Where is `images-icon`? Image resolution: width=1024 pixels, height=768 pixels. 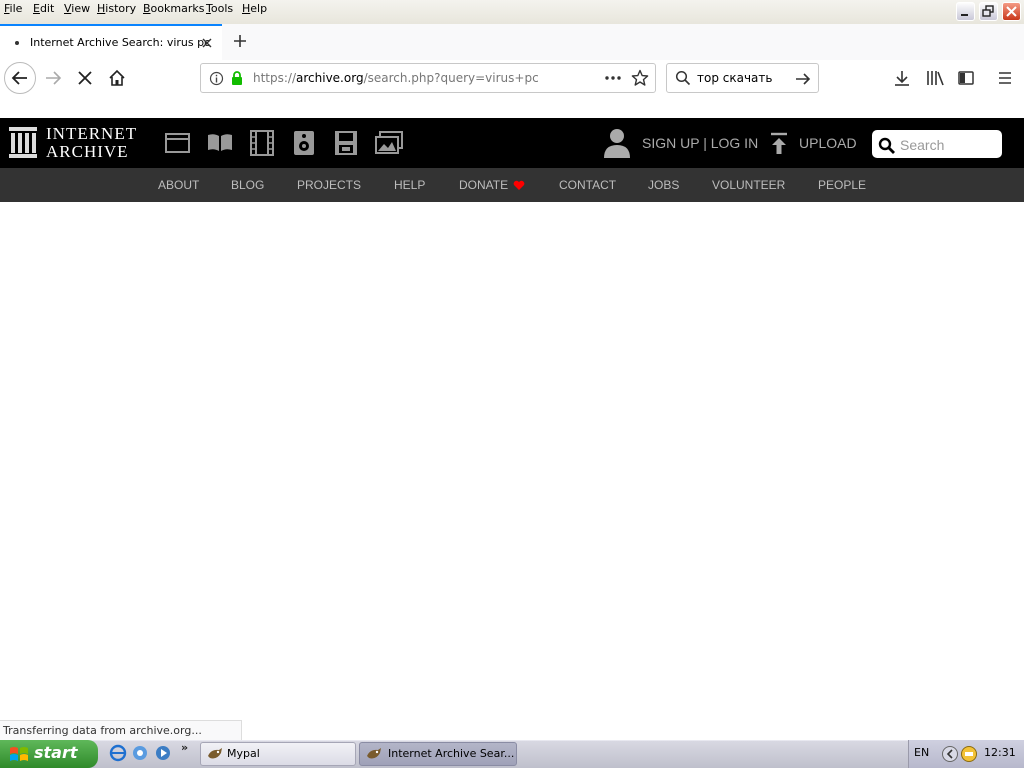
images-icon is located at coordinates (389, 143).